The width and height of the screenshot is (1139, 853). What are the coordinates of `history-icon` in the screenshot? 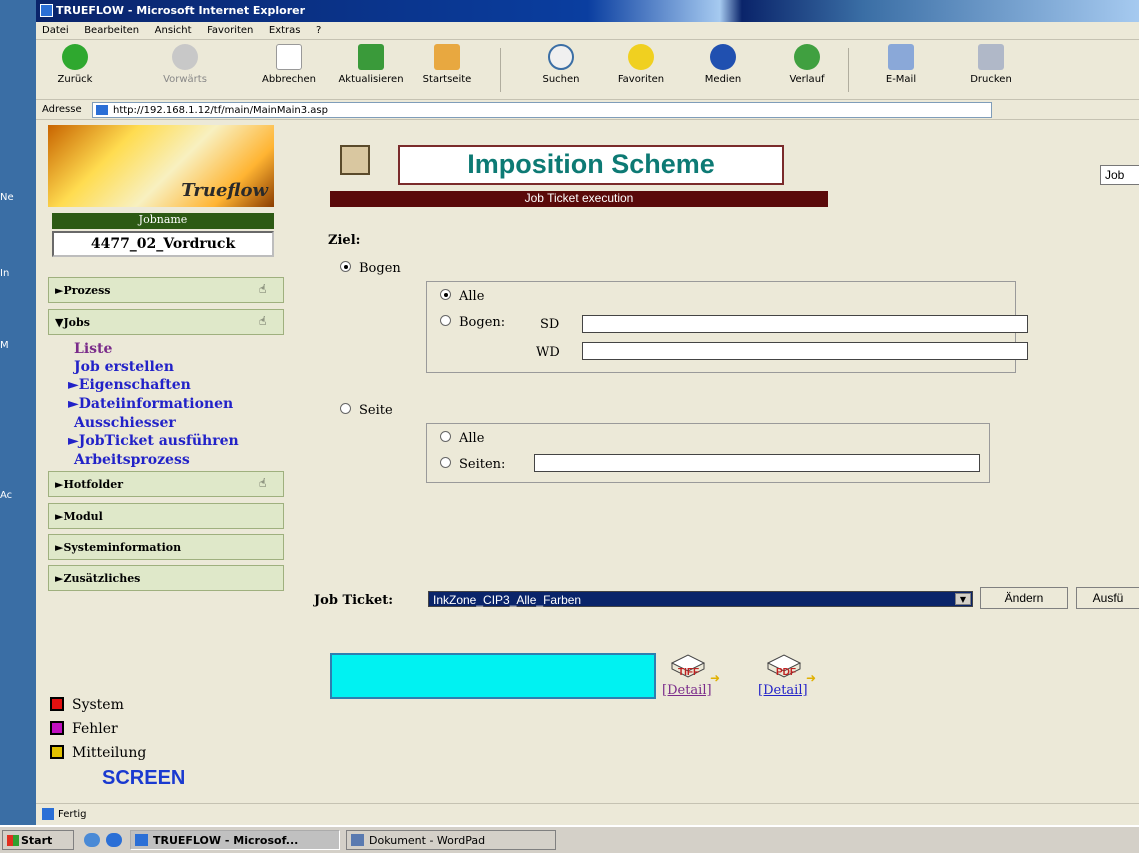 It's located at (807, 57).